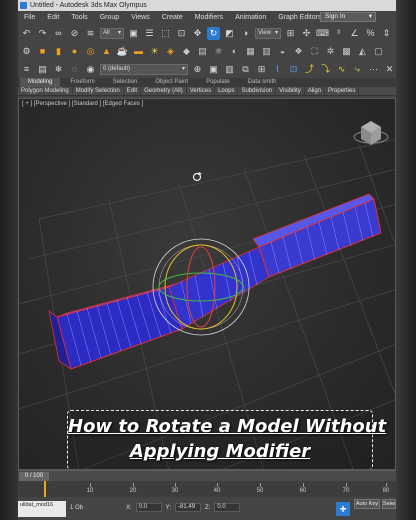 Image resolution: width=416 pixels, height=520 pixels. What do you see at coordinates (42, 33) in the screenshot?
I see `redo-icon: ↷` at bounding box center [42, 33].